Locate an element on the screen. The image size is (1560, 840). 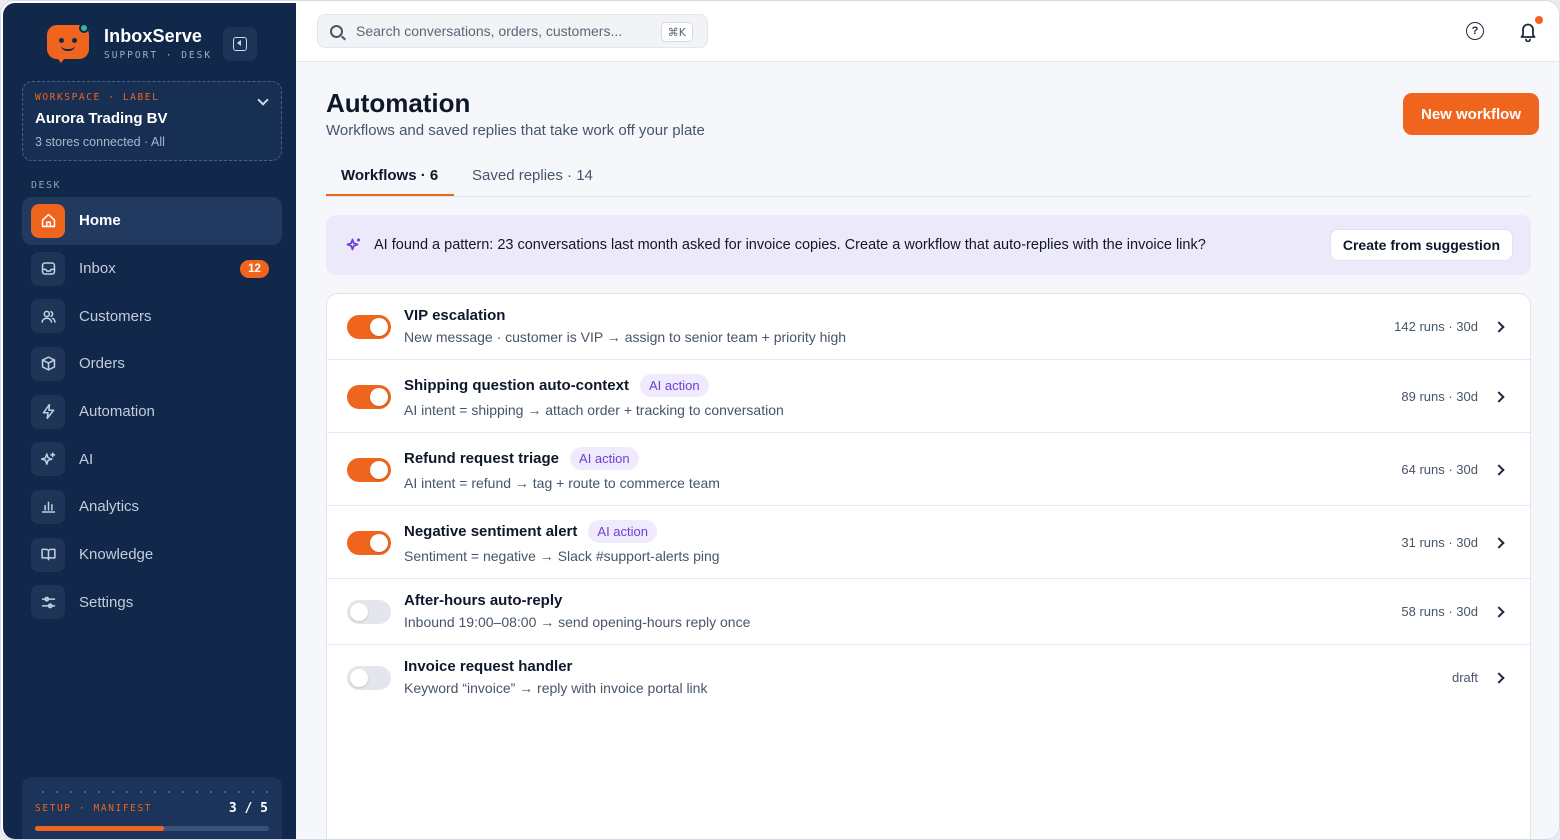
nav-section-label: DESK is located at coordinates (46, 185).